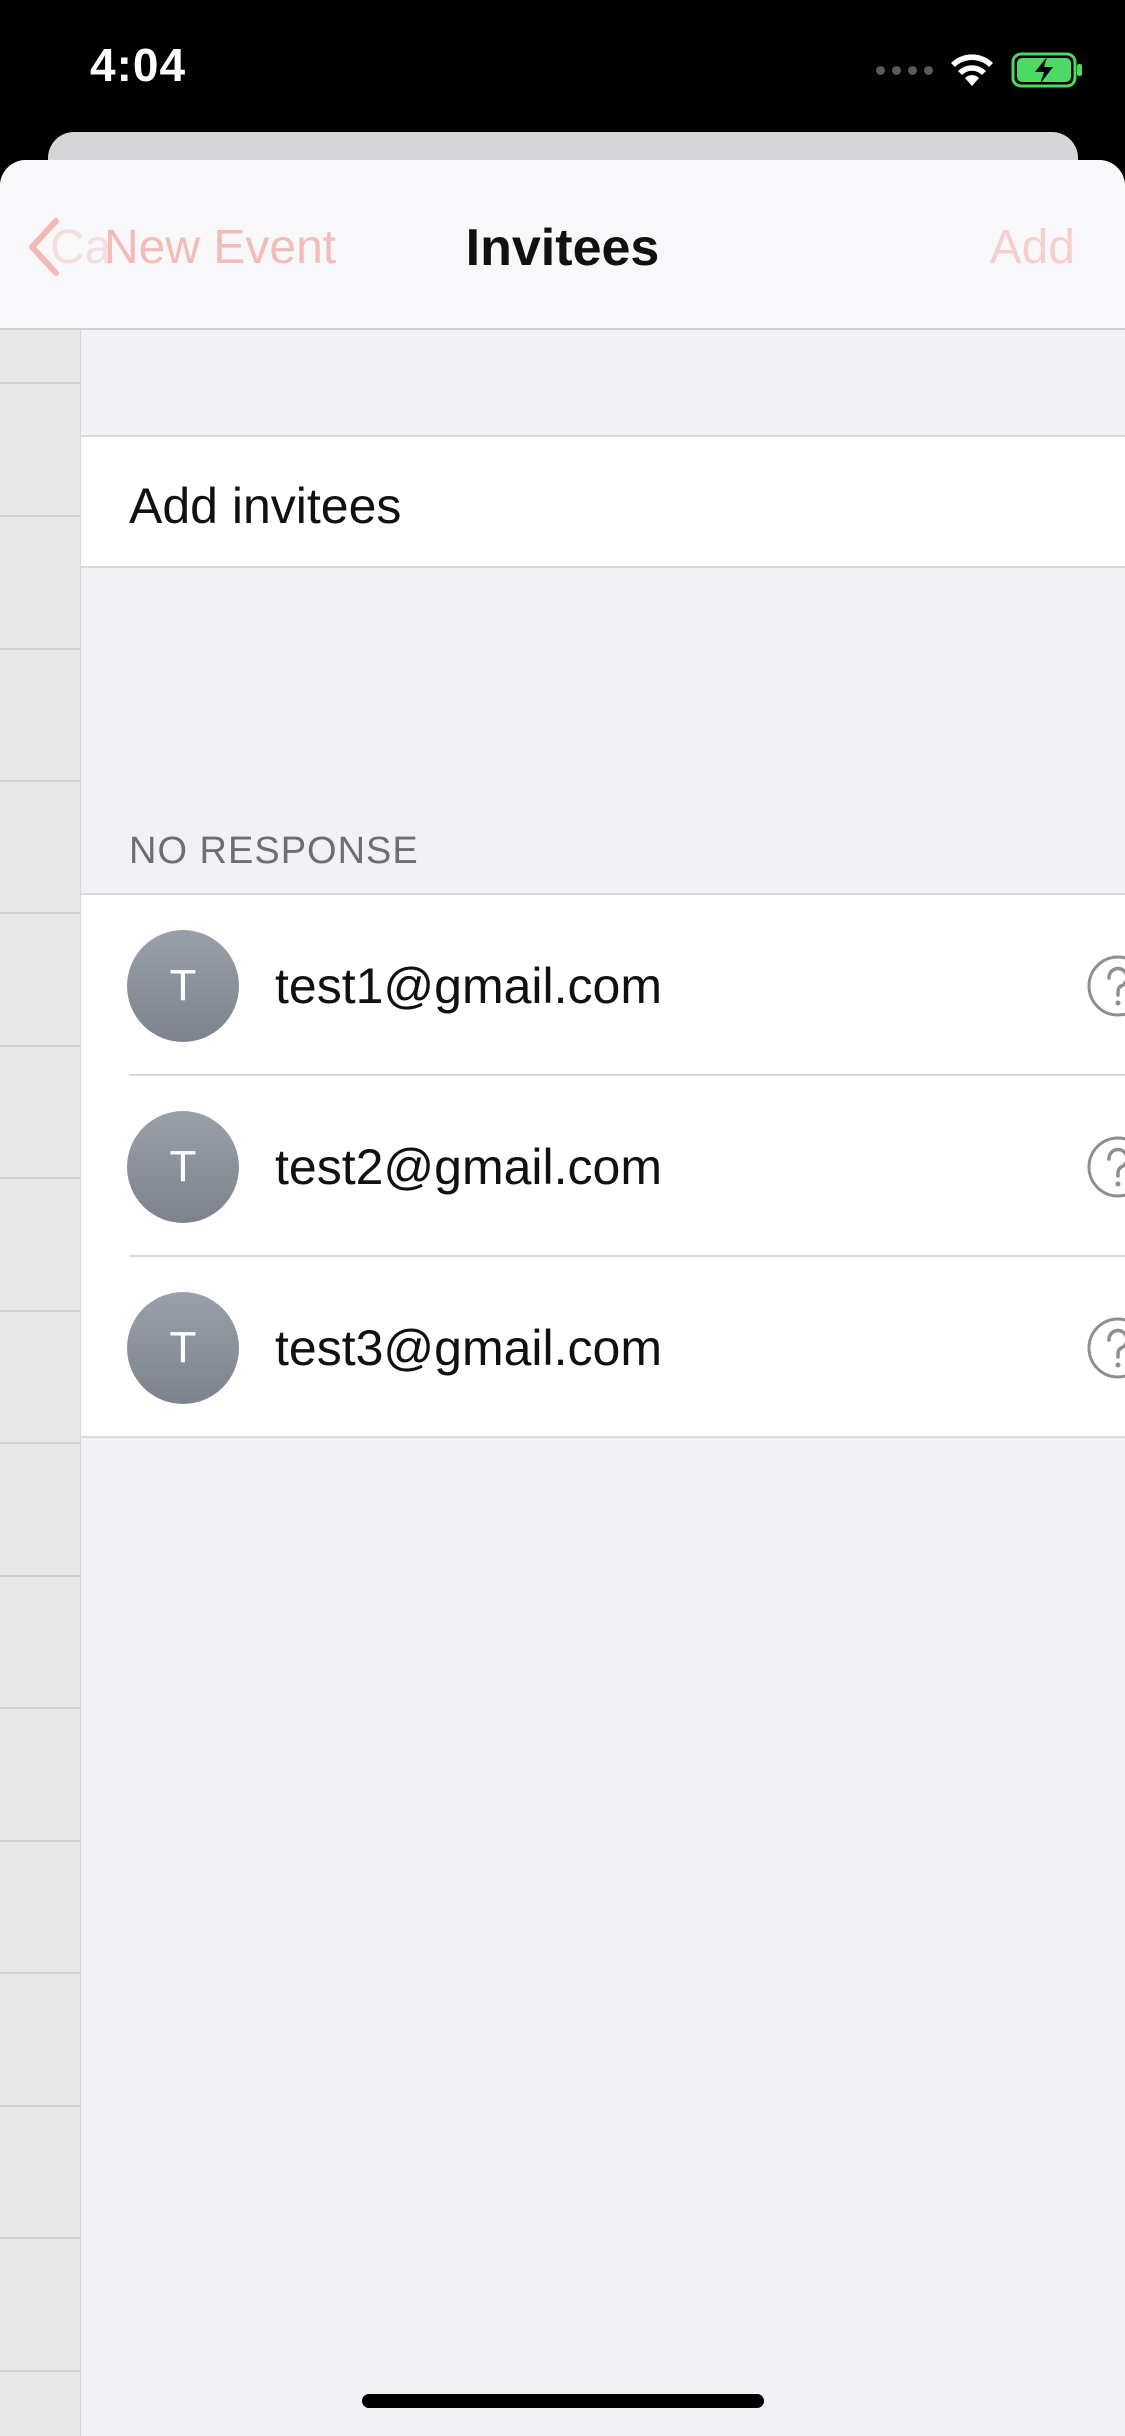  I want to click on add-invitees-label: Add invitees, so click(265, 506).